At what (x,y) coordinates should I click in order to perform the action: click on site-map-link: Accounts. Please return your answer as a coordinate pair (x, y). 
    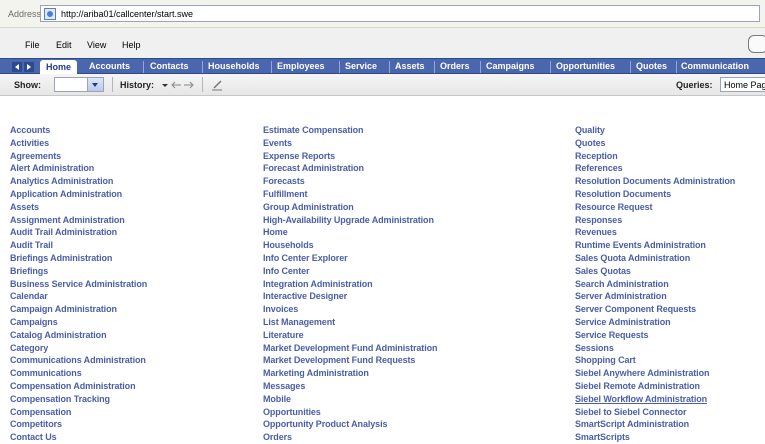
    Looking at the image, I should click on (78, 130).